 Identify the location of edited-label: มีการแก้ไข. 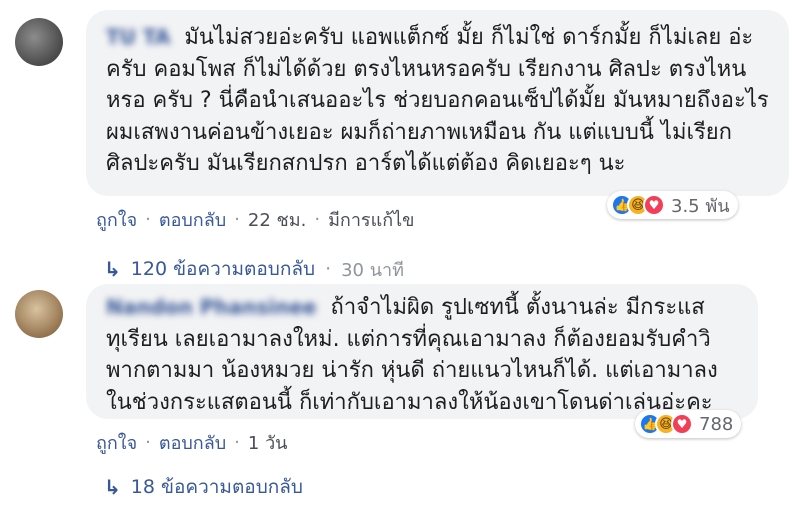
(371, 219).